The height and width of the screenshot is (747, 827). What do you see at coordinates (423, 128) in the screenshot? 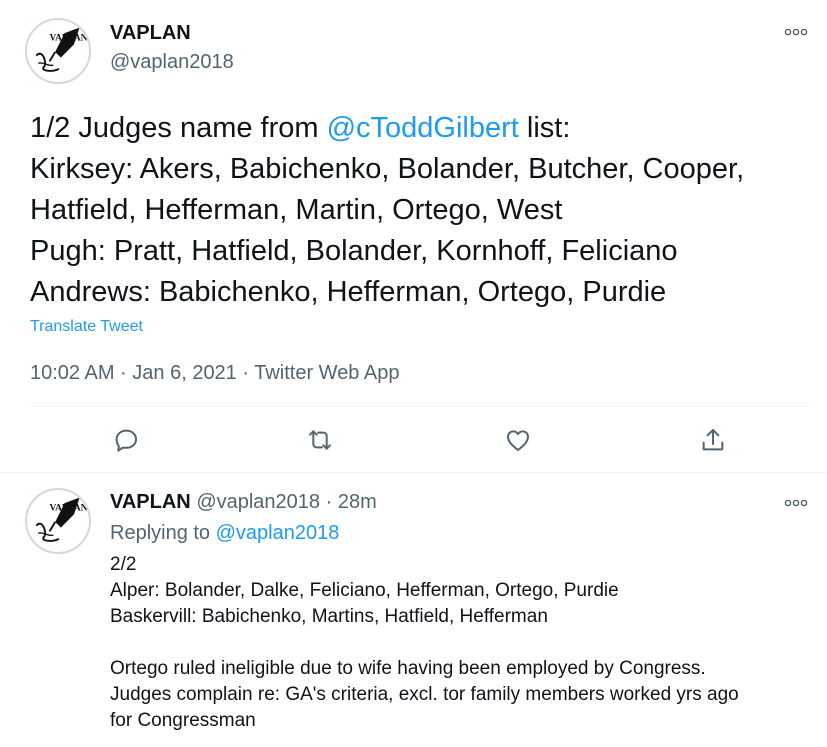
I see `mention-link: @cTodd​Gilbert` at bounding box center [423, 128].